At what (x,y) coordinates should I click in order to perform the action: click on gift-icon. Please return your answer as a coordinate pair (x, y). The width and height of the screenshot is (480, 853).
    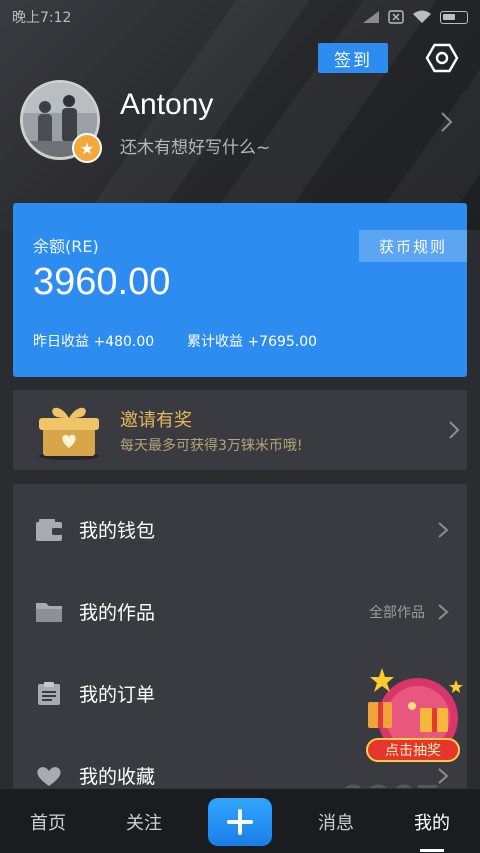
    Looking at the image, I should click on (69, 433).